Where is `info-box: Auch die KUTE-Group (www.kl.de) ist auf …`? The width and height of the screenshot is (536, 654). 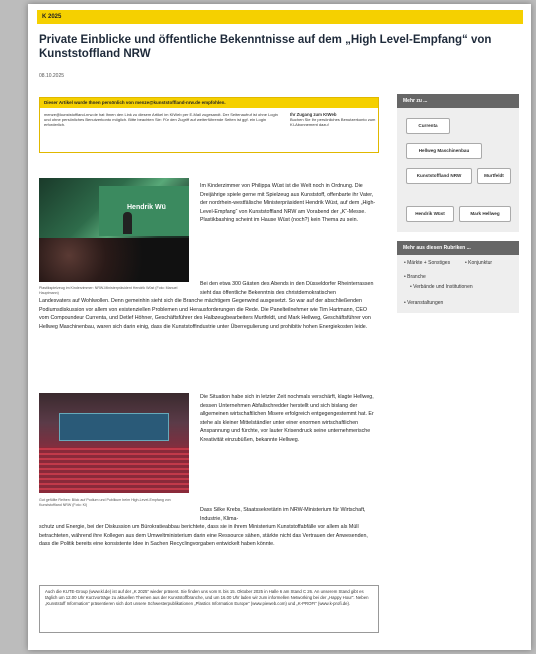
info-box: Auch die KUTE-Group (www.kl.de) ist auf … is located at coordinates (209, 609).